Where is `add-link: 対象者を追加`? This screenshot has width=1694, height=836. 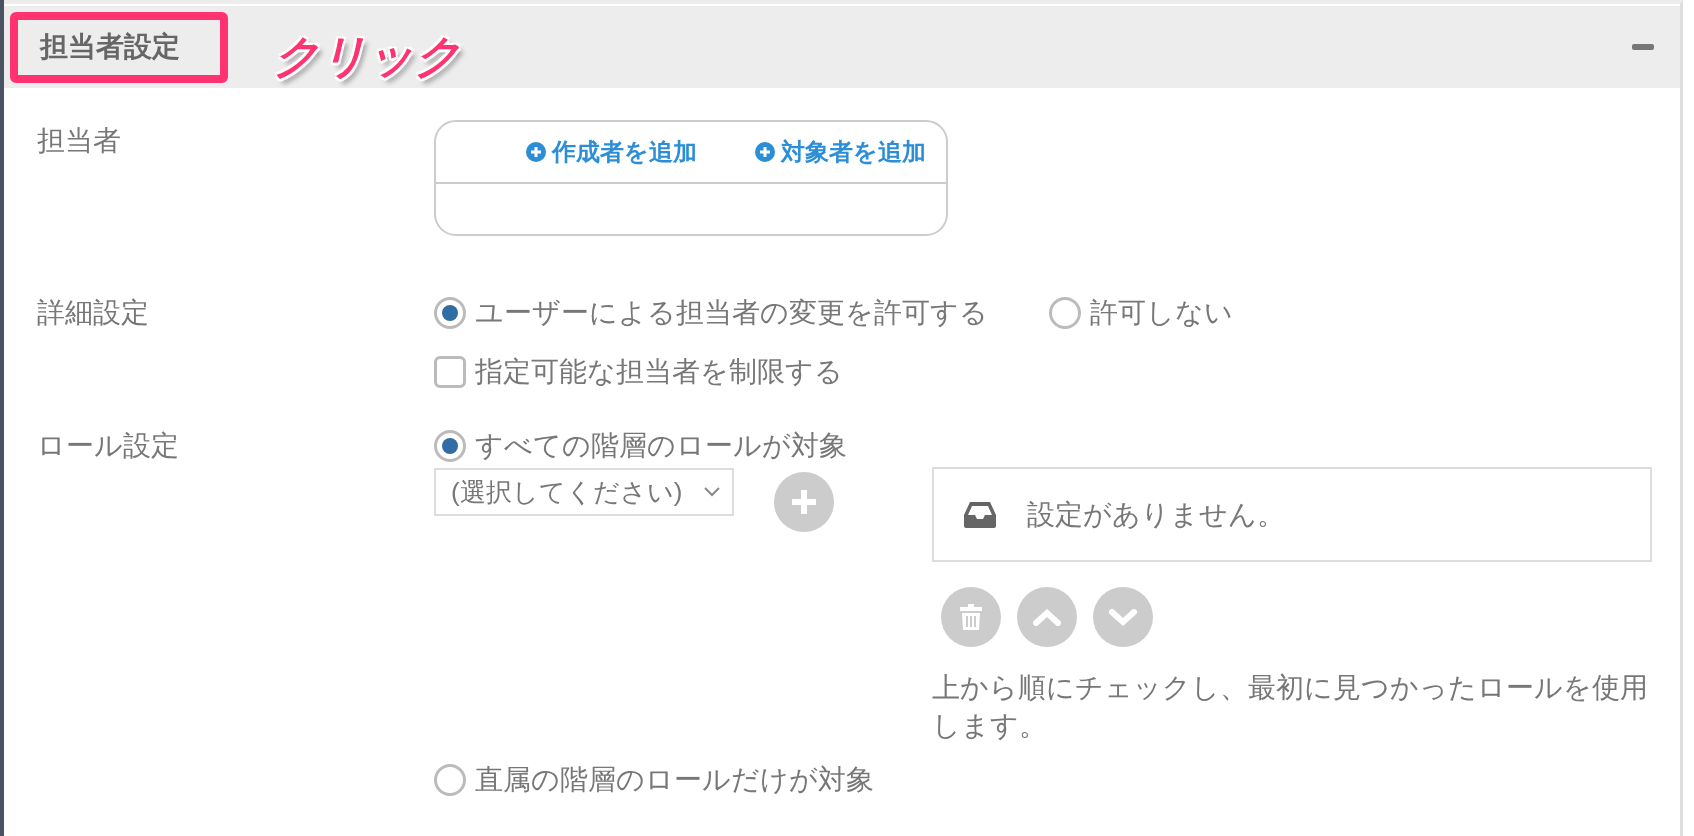 add-link: 対象者を追加 is located at coordinates (840, 152).